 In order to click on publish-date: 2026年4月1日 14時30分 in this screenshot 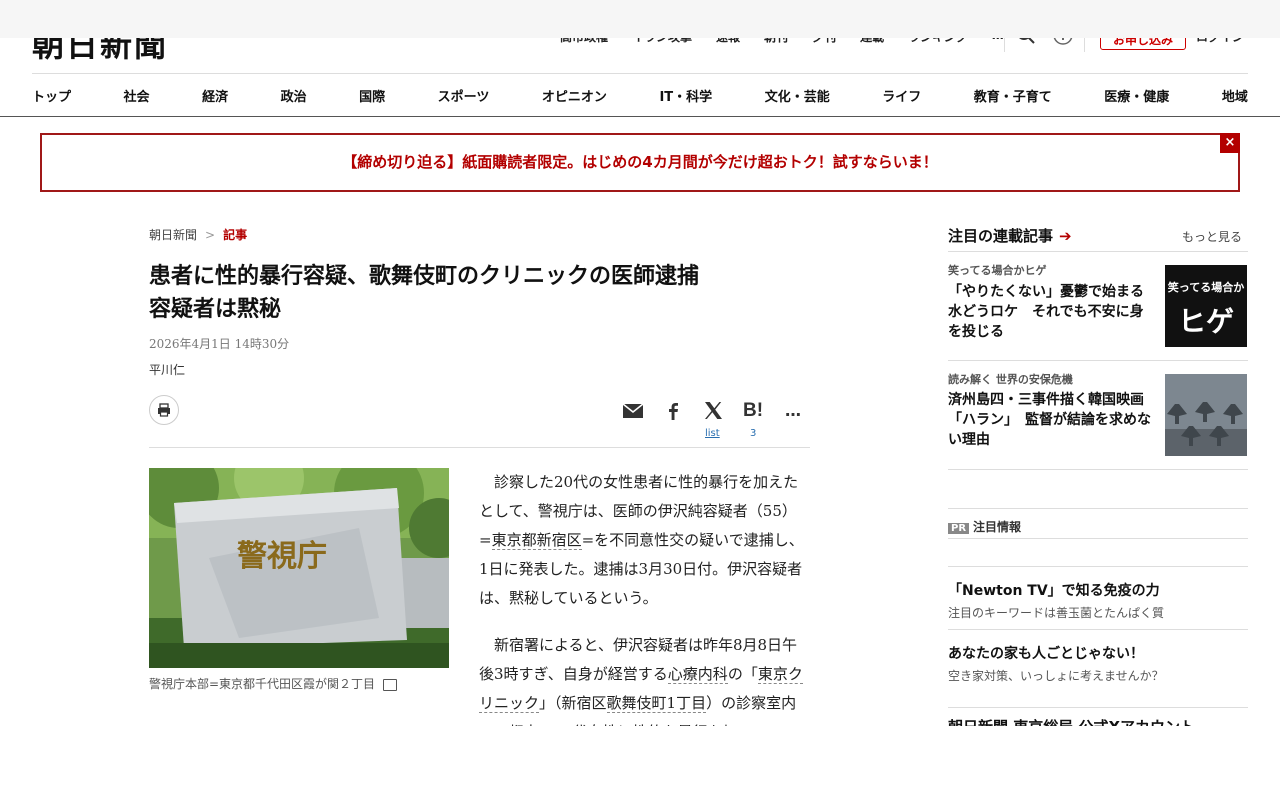, I will do `click(219, 344)`.